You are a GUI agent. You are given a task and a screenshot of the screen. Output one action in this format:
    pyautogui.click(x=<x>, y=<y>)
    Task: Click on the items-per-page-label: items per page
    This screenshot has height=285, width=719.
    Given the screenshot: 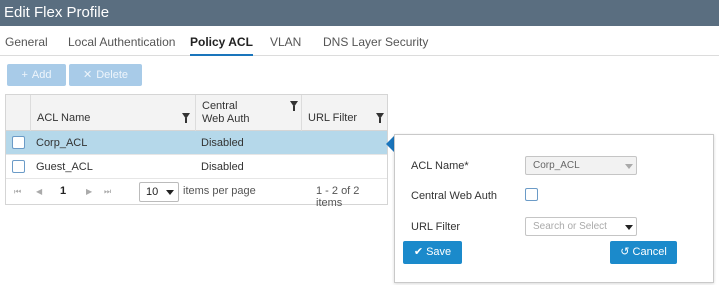 What is the action you would take?
    pyautogui.click(x=219, y=191)
    